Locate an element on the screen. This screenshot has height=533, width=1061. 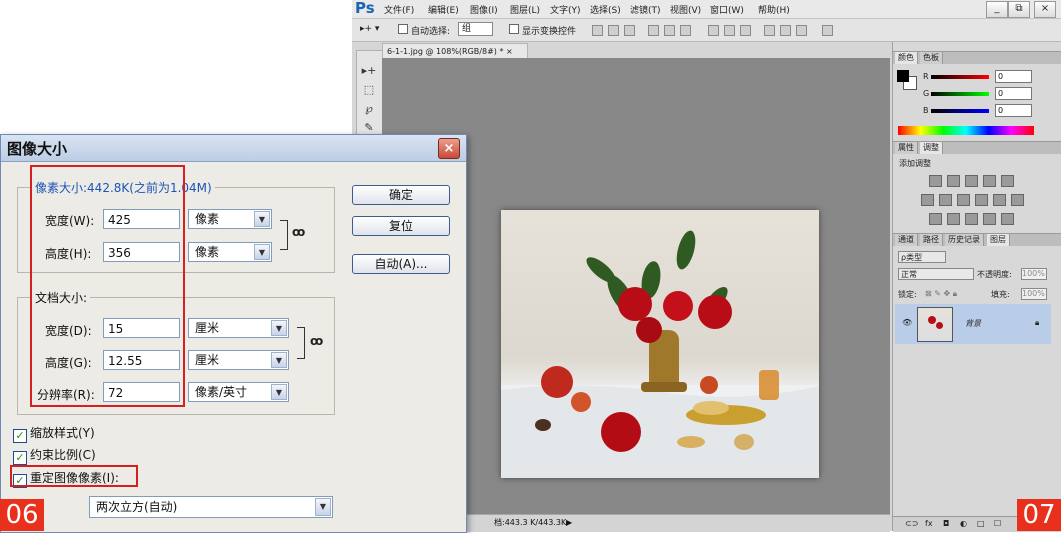
invert-adjust-icon is located at coordinates (935, 219).